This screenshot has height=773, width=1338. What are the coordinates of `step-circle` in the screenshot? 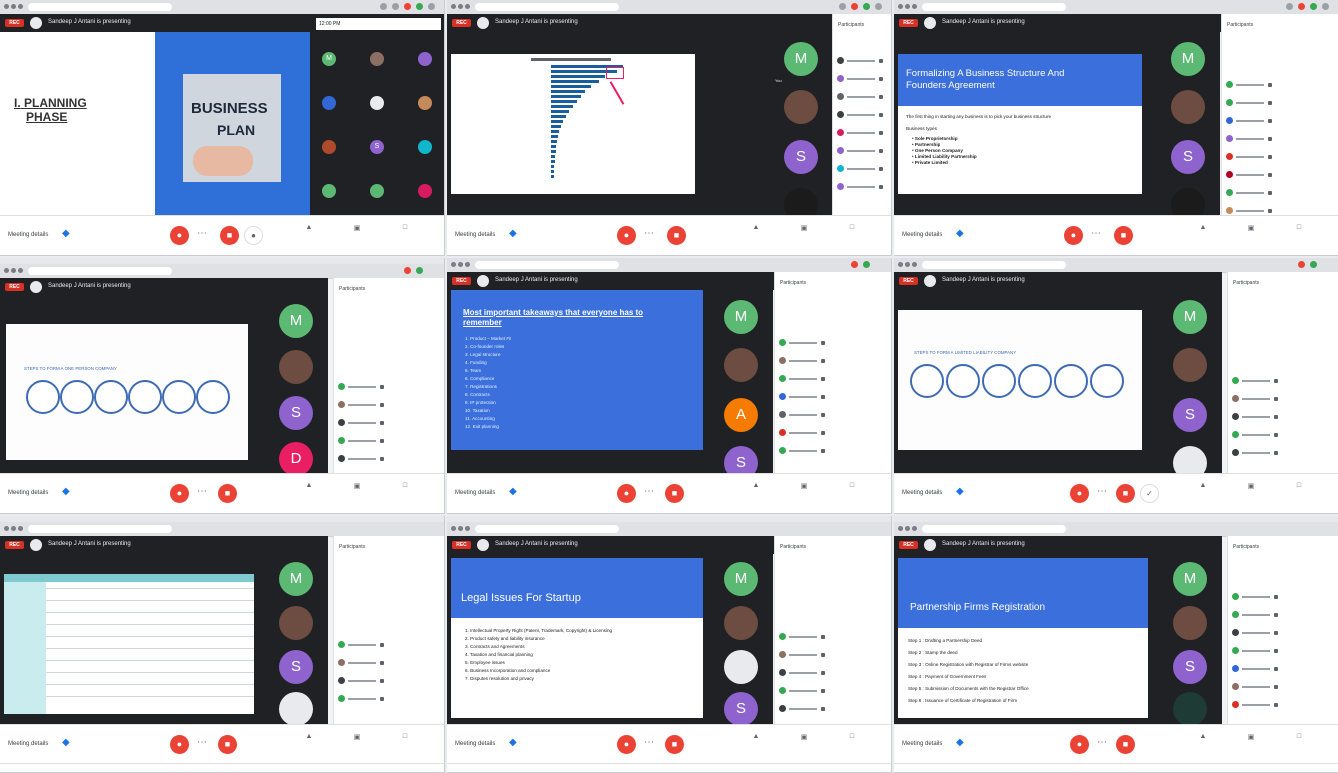 It's located at (1035, 381).